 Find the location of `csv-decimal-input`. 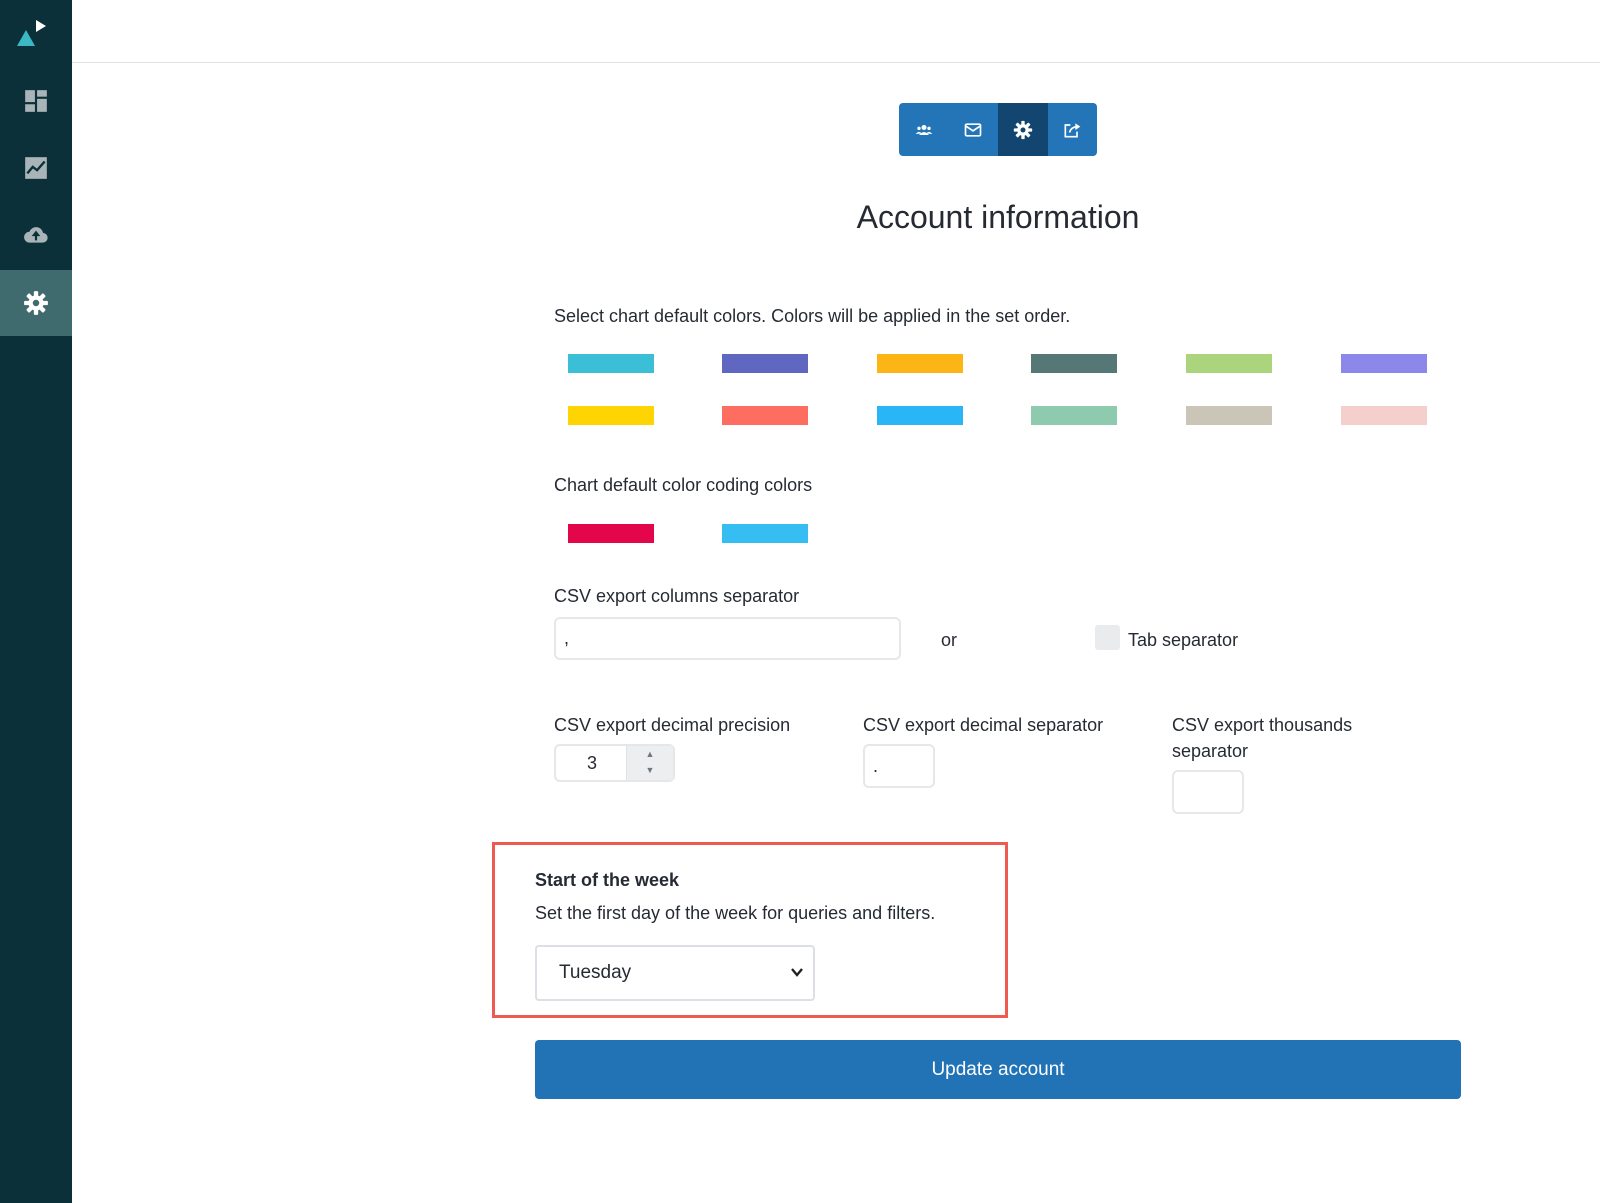

csv-decimal-input is located at coordinates (899, 766).